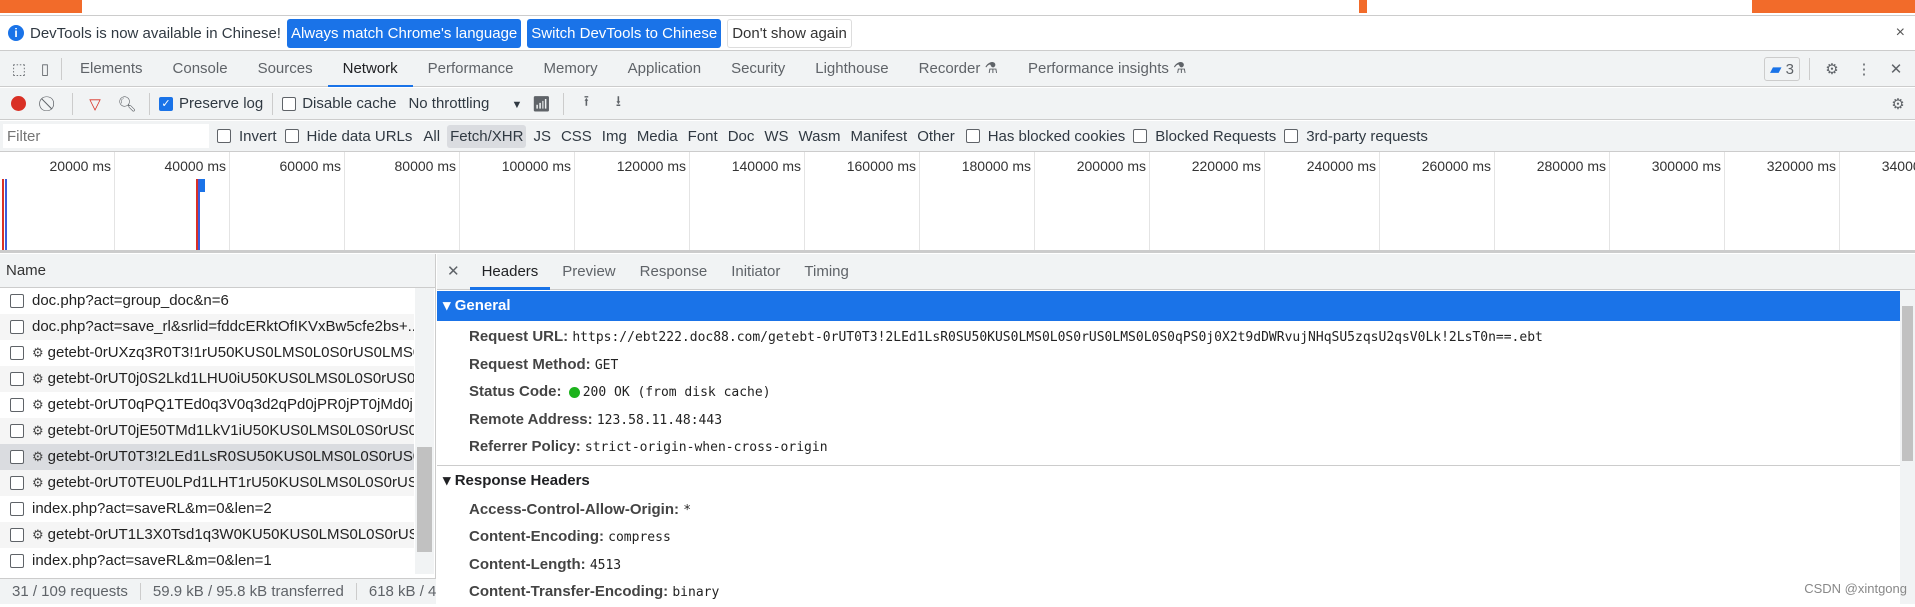 The height and width of the screenshot is (607, 1915). I want to click on close-devtools-icon: ✕, so click(1896, 69).